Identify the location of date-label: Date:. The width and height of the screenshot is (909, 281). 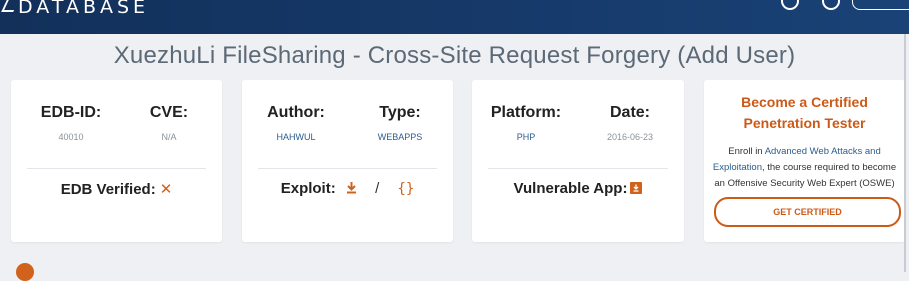
(629, 112).